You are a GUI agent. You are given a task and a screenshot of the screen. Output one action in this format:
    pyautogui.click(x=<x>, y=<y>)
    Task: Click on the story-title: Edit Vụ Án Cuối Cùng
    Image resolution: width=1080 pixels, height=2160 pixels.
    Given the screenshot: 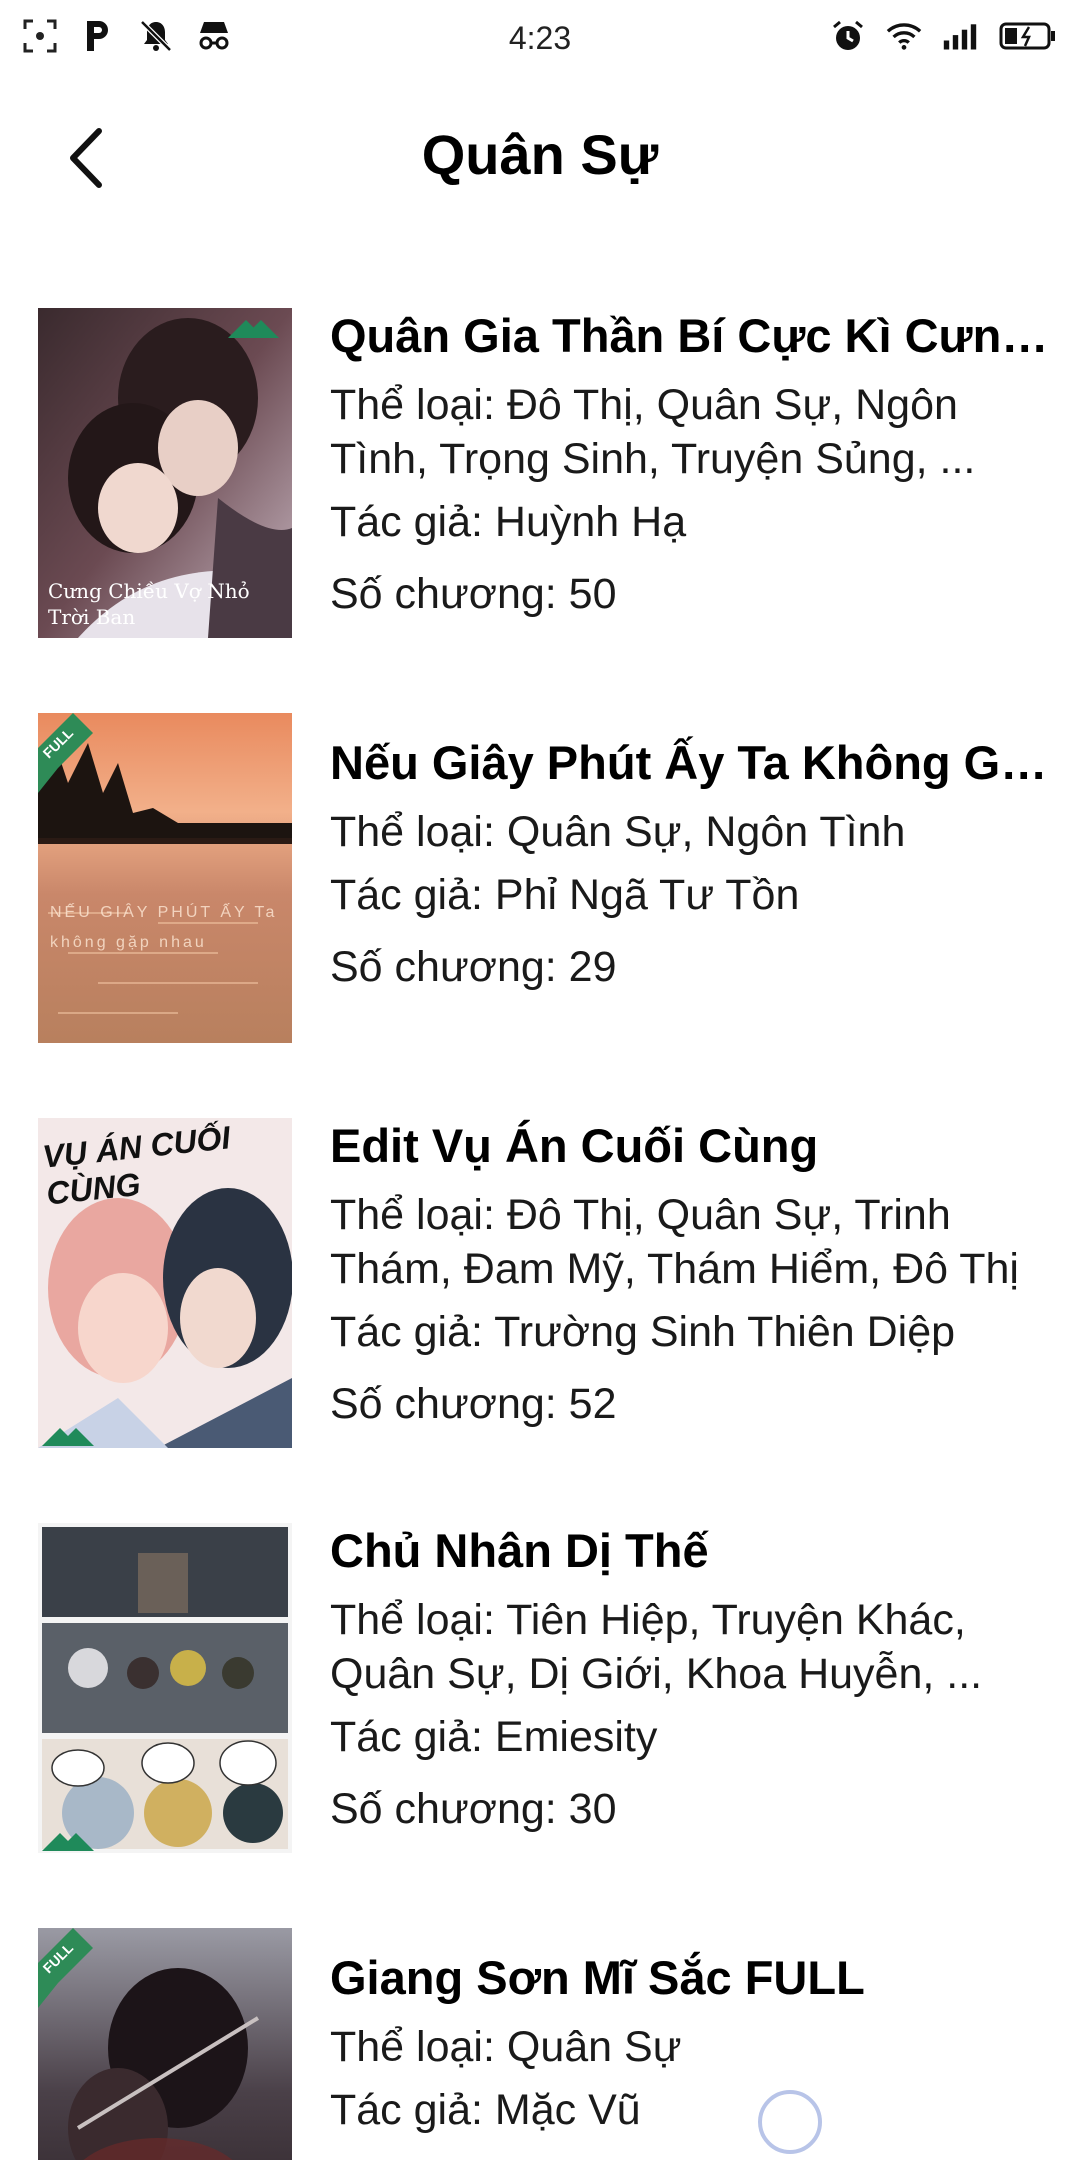 What is the action you would take?
    pyautogui.click(x=574, y=1145)
    